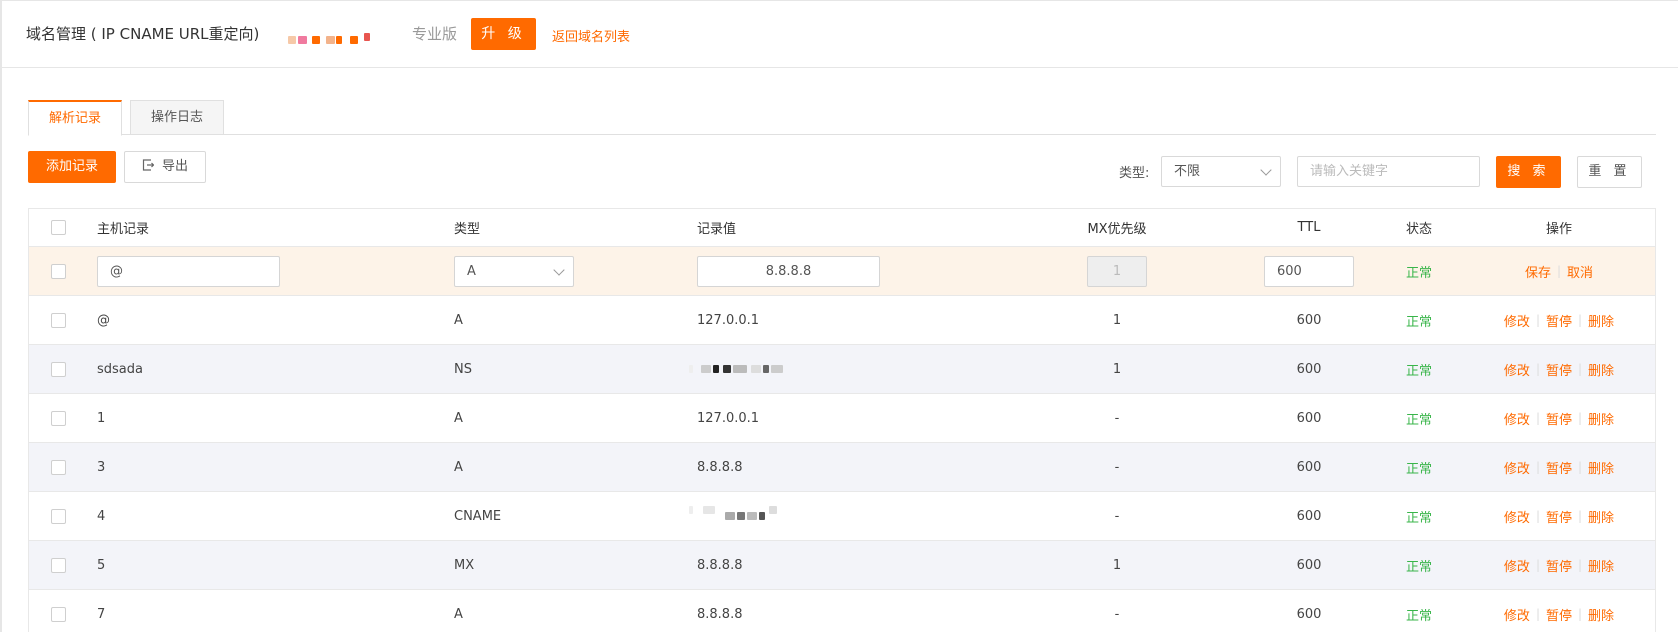  I want to click on type-filter-label: 类型:, so click(1134, 173).